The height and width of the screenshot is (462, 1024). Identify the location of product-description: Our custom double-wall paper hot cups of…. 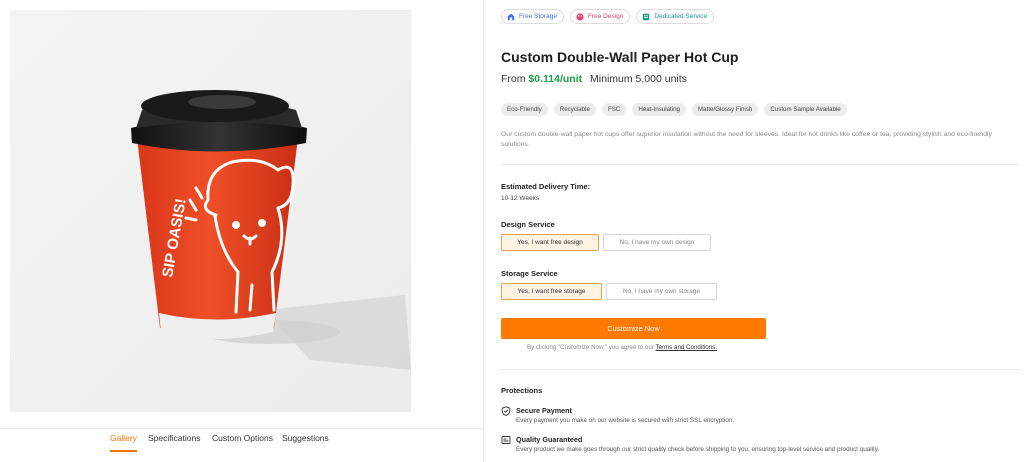
(746, 139).